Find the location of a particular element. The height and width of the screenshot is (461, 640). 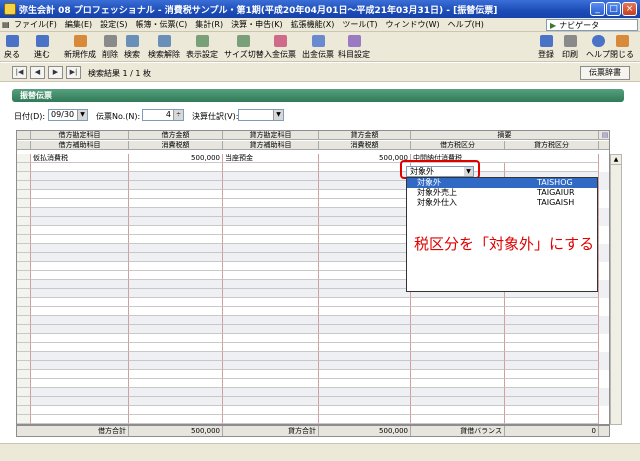

last-record-button: ▶| is located at coordinates (73, 72).